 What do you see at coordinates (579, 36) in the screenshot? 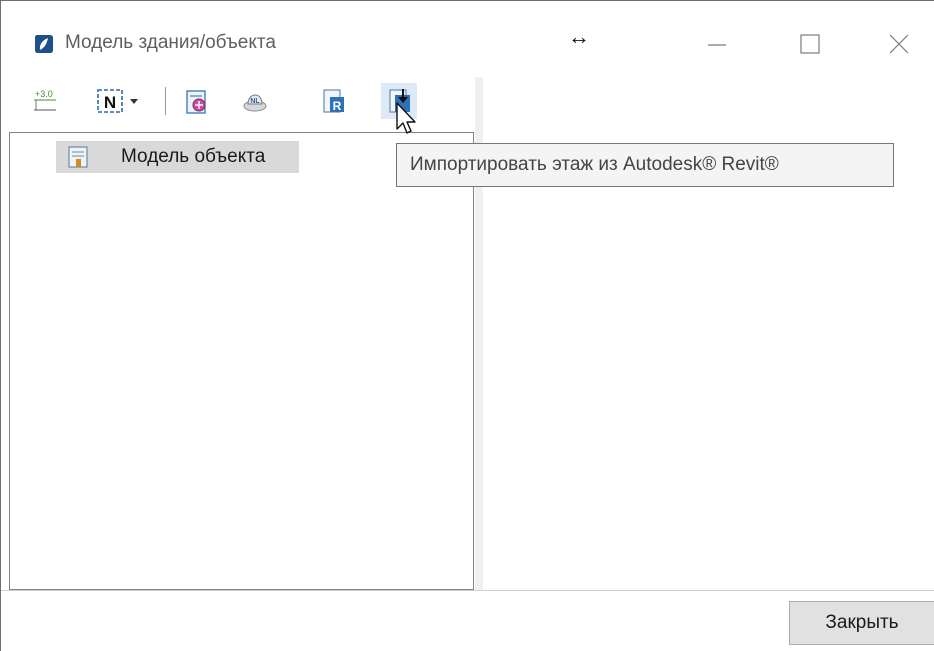
I see `resize-cursor-icon: ↔` at bounding box center [579, 36].